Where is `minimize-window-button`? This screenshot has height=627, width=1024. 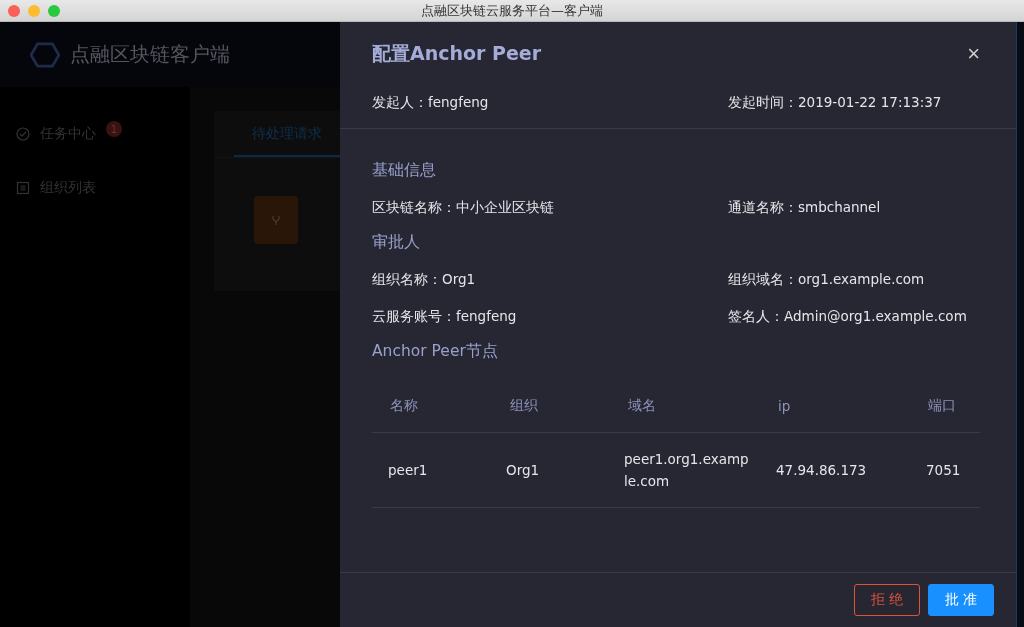 minimize-window-button is located at coordinates (34, 10).